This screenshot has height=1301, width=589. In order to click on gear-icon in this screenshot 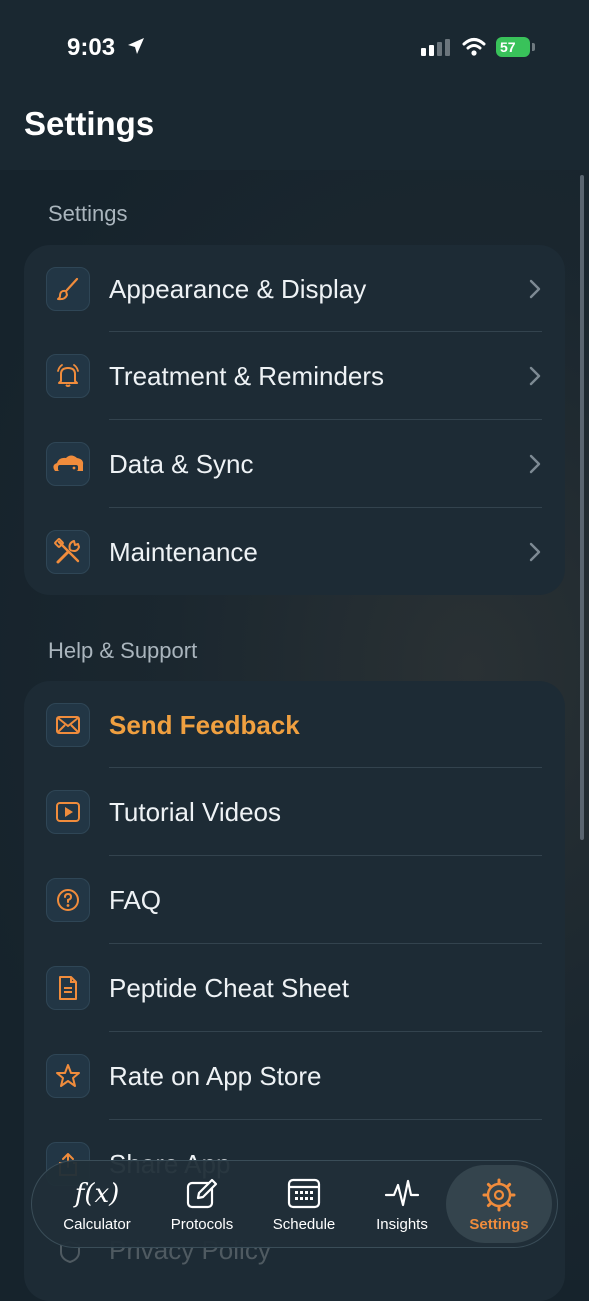, I will do `click(499, 1195)`.